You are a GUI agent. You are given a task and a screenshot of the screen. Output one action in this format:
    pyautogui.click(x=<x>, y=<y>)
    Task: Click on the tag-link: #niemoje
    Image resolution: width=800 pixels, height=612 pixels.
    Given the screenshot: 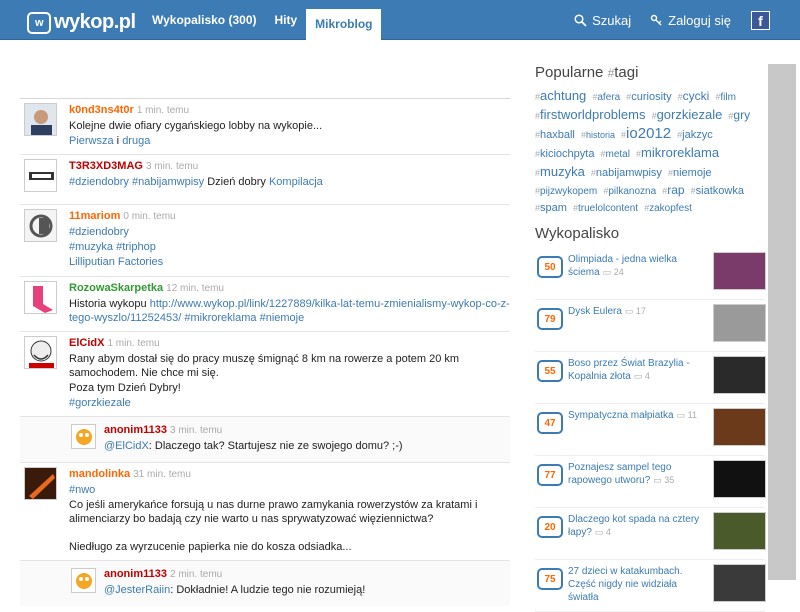 What is the action you would take?
    pyautogui.click(x=282, y=318)
    